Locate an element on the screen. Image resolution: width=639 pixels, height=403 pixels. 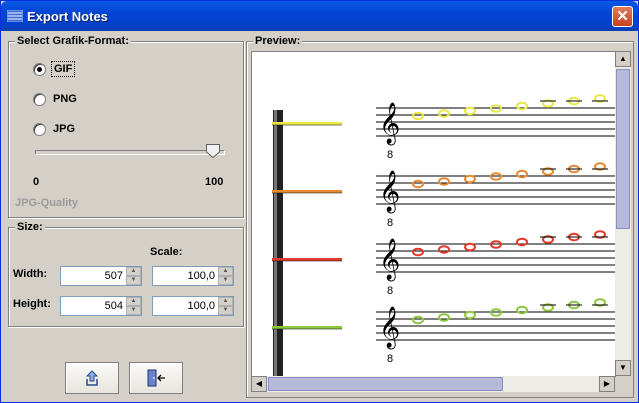
width-scale-spin-down-button: ▼ is located at coordinates (225, 280).